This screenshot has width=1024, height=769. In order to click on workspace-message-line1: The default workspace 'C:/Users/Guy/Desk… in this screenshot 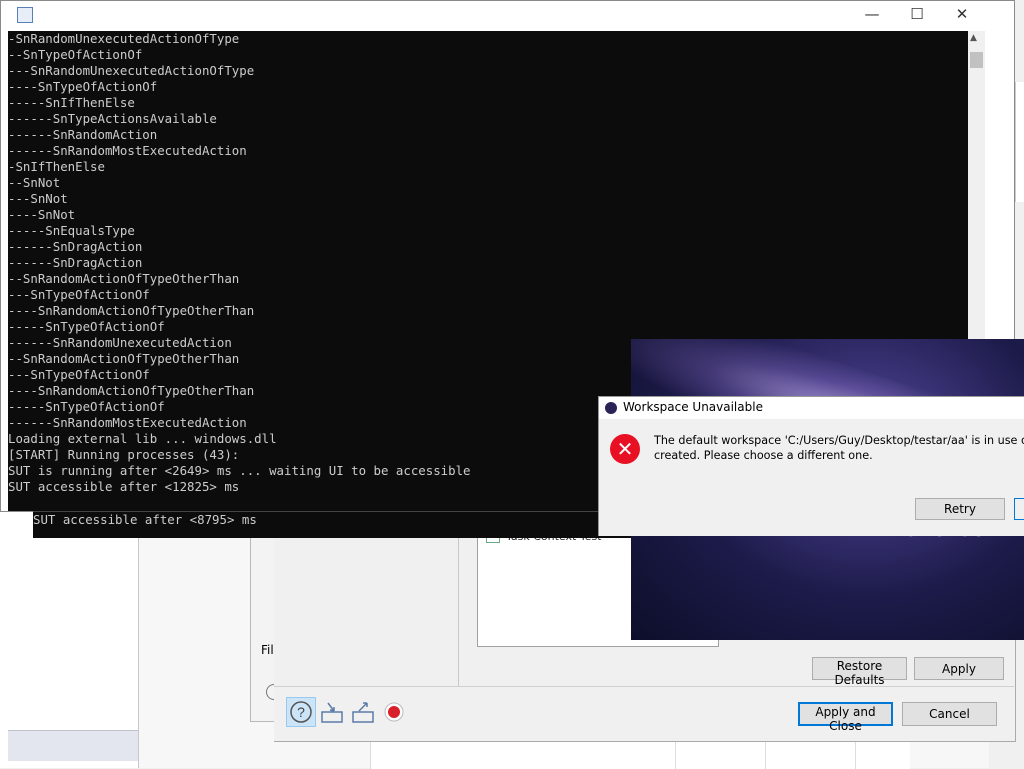, I will do `click(839, 440)`.